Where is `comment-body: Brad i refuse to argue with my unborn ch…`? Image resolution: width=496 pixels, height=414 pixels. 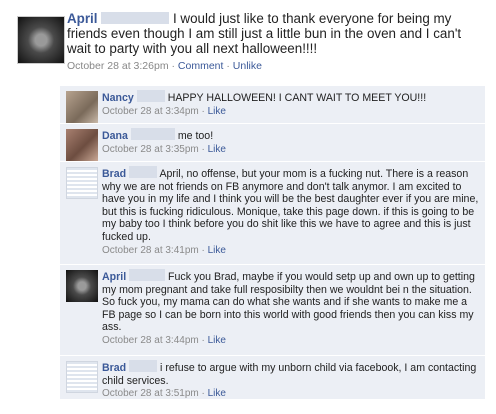 comment-body: Brad i refuse to argue with my unborn ch… is located at coordinates (290, 373).